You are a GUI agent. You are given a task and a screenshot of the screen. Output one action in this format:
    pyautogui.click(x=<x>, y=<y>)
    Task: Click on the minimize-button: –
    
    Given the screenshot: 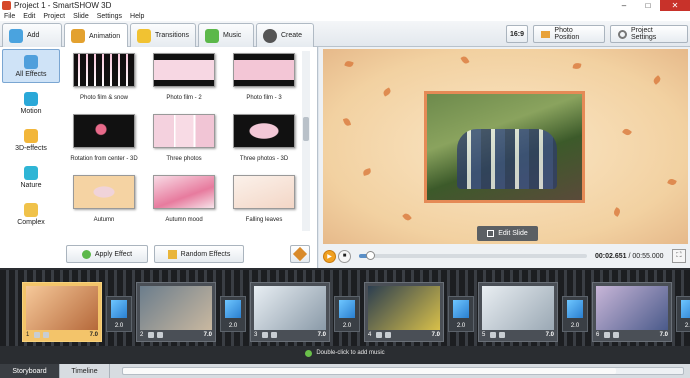 What is the action you would take?
    pyautogui.click(x=624, y=5)
    